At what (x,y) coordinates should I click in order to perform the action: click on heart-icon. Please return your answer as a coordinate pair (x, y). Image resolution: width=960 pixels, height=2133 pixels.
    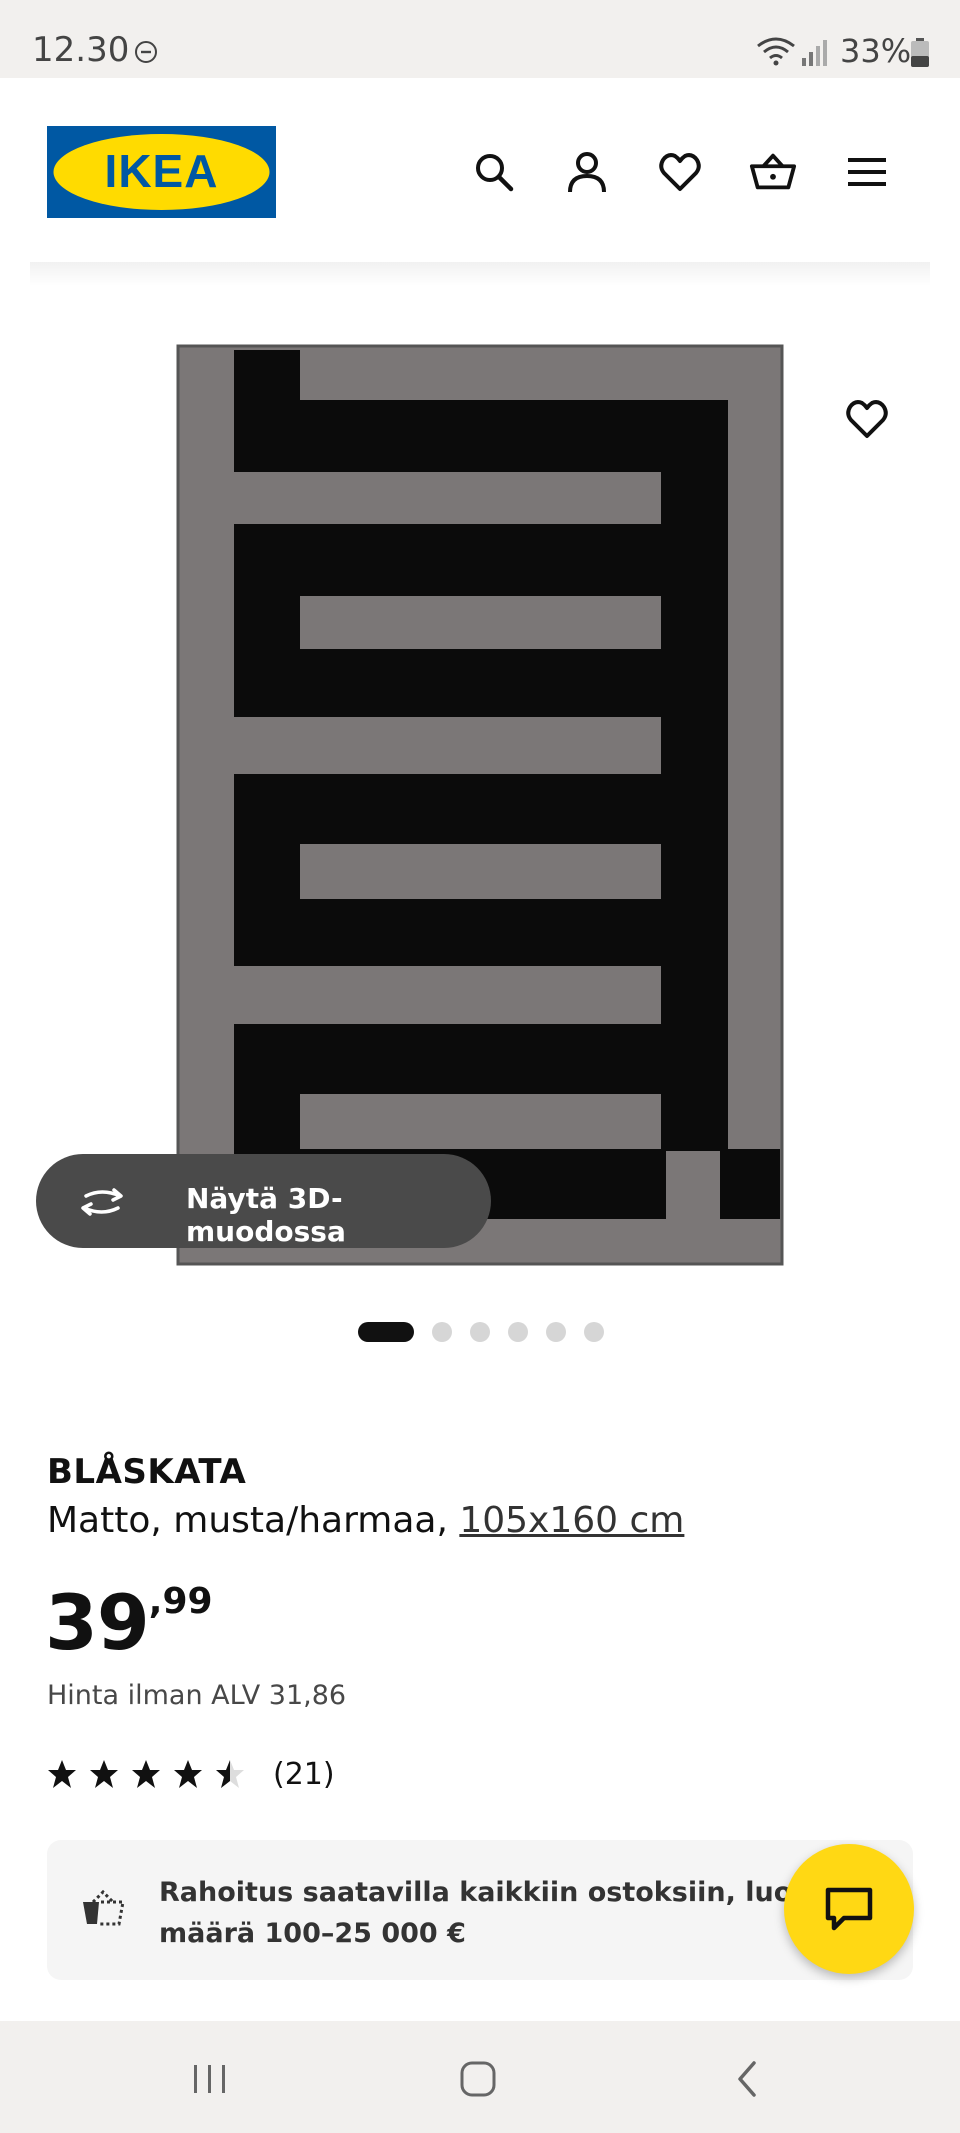
    Looking at the image, I should click on (867, 419).